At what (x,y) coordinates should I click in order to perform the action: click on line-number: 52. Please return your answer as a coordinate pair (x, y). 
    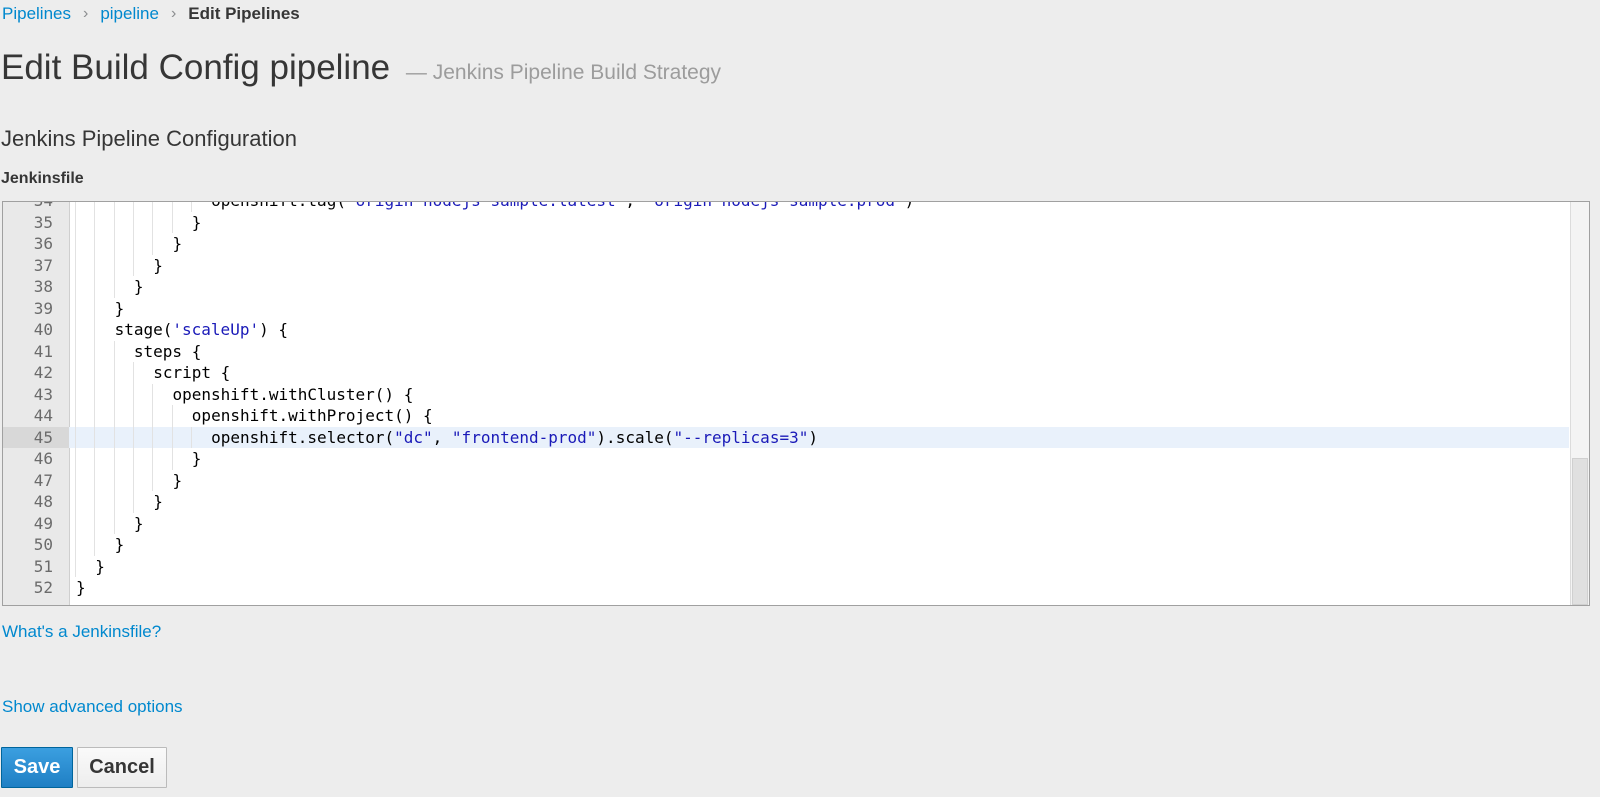
    Looking at the image, I should click on (43, 587).